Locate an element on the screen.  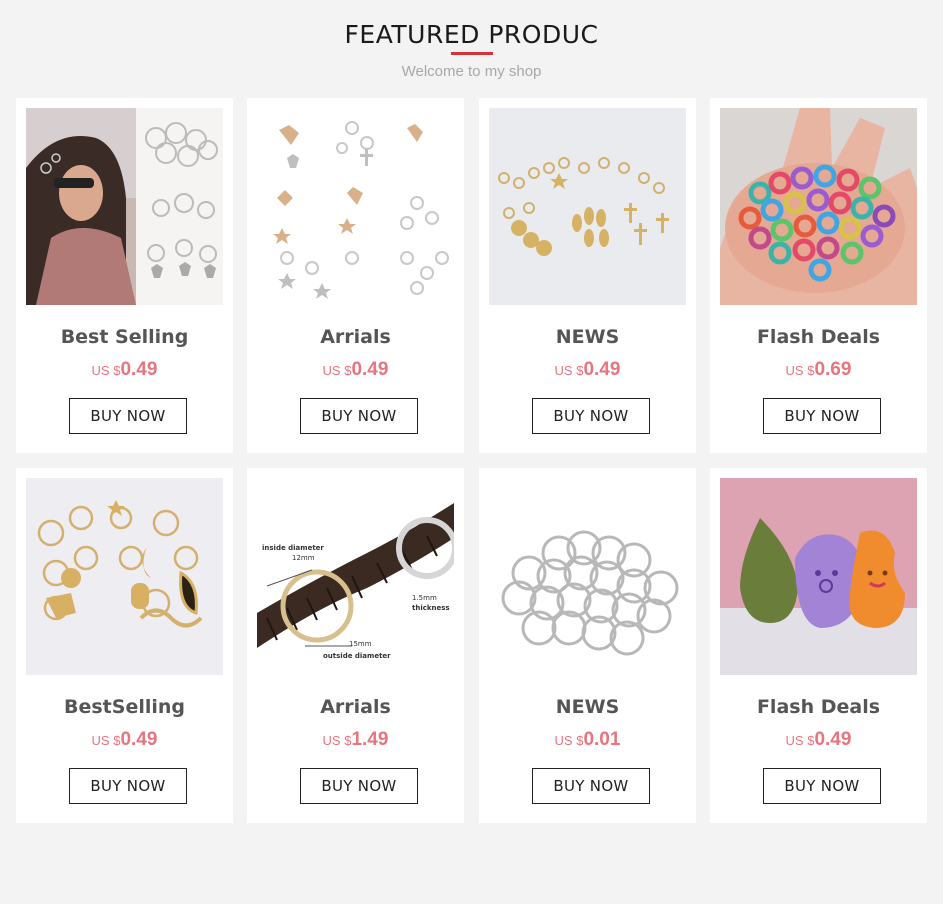
product-name: BestSelling is located at coordinates (124, 707).